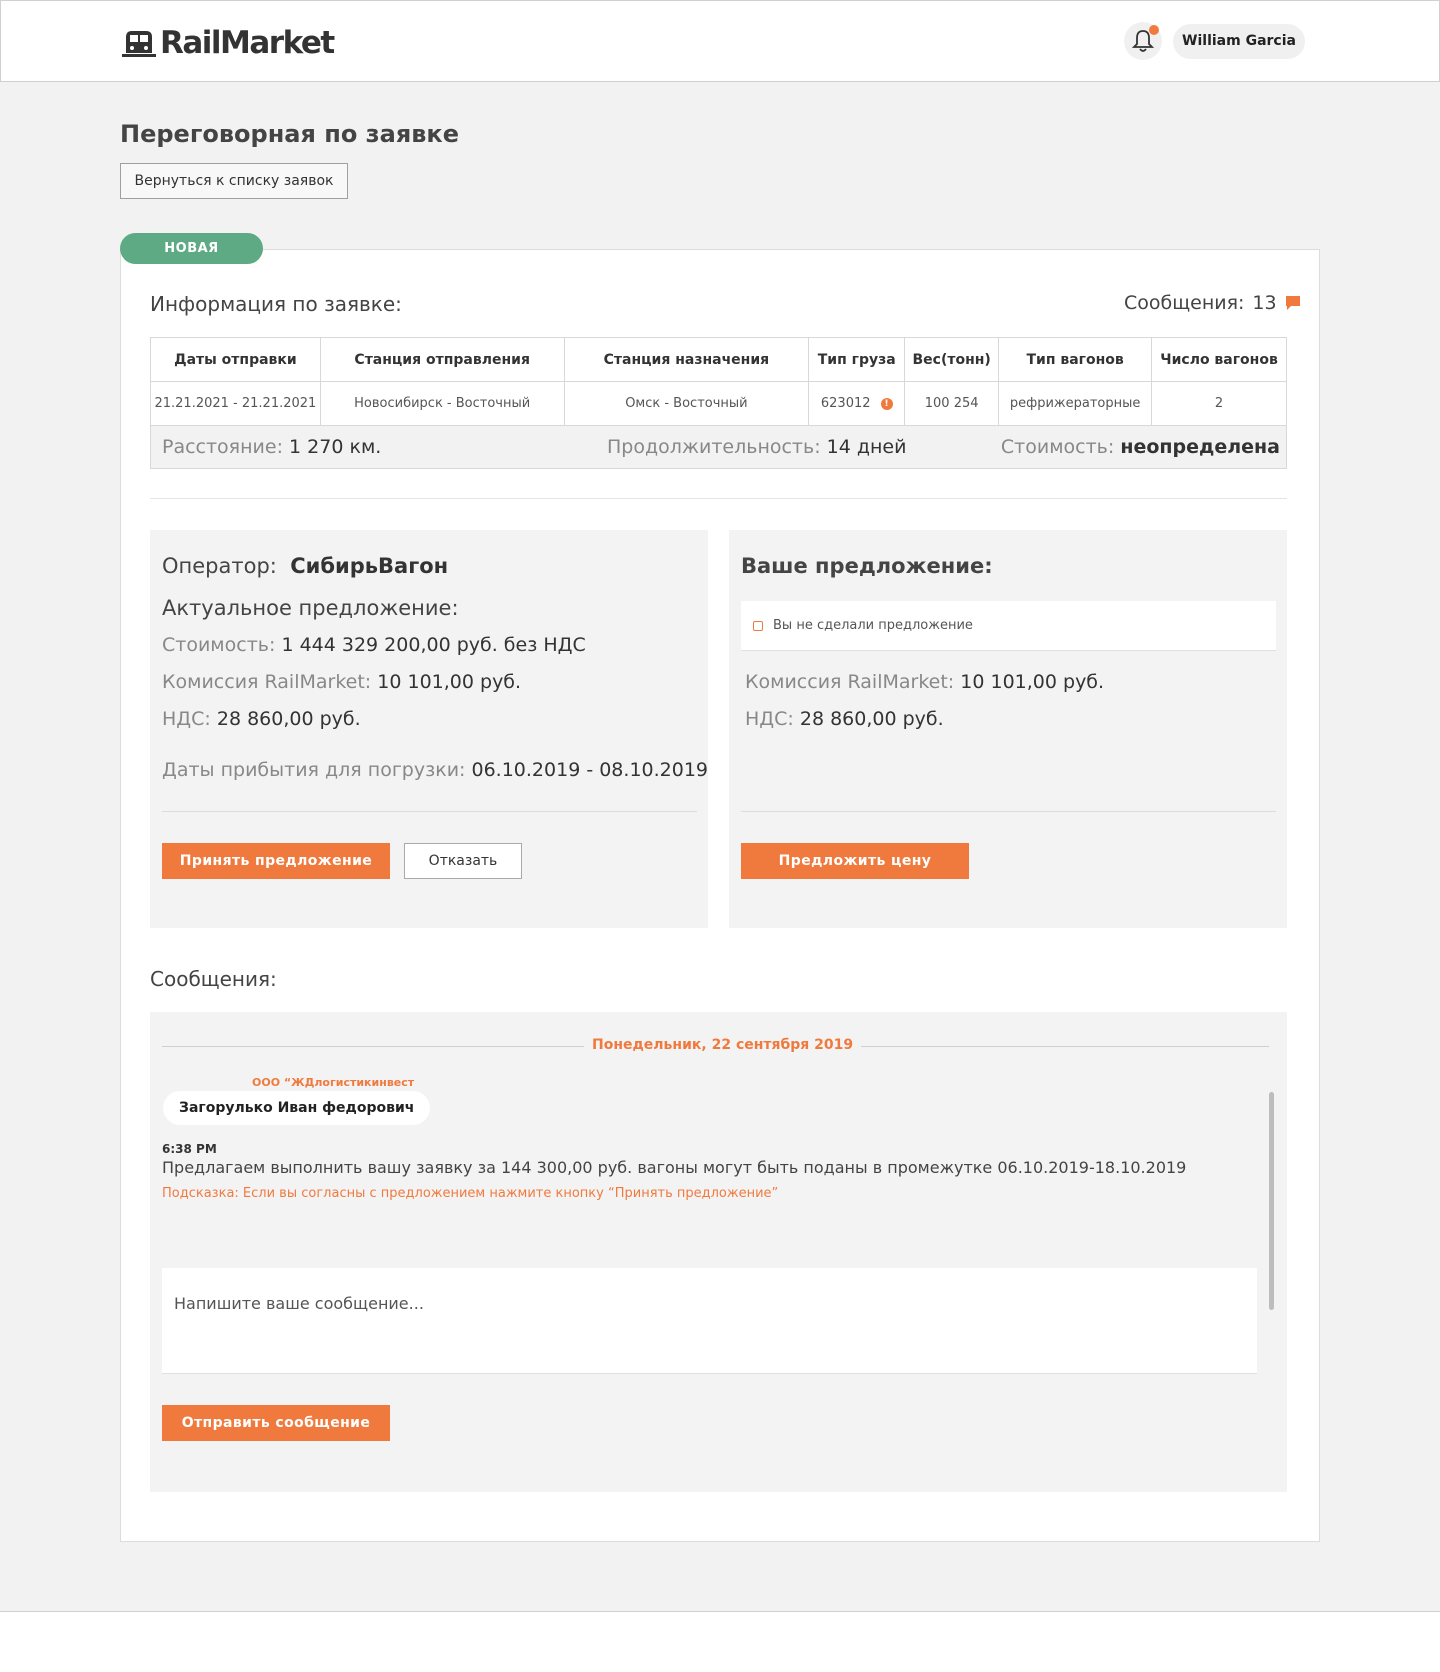  I want to click on cost-value: неопределена, so click(1200, 447).